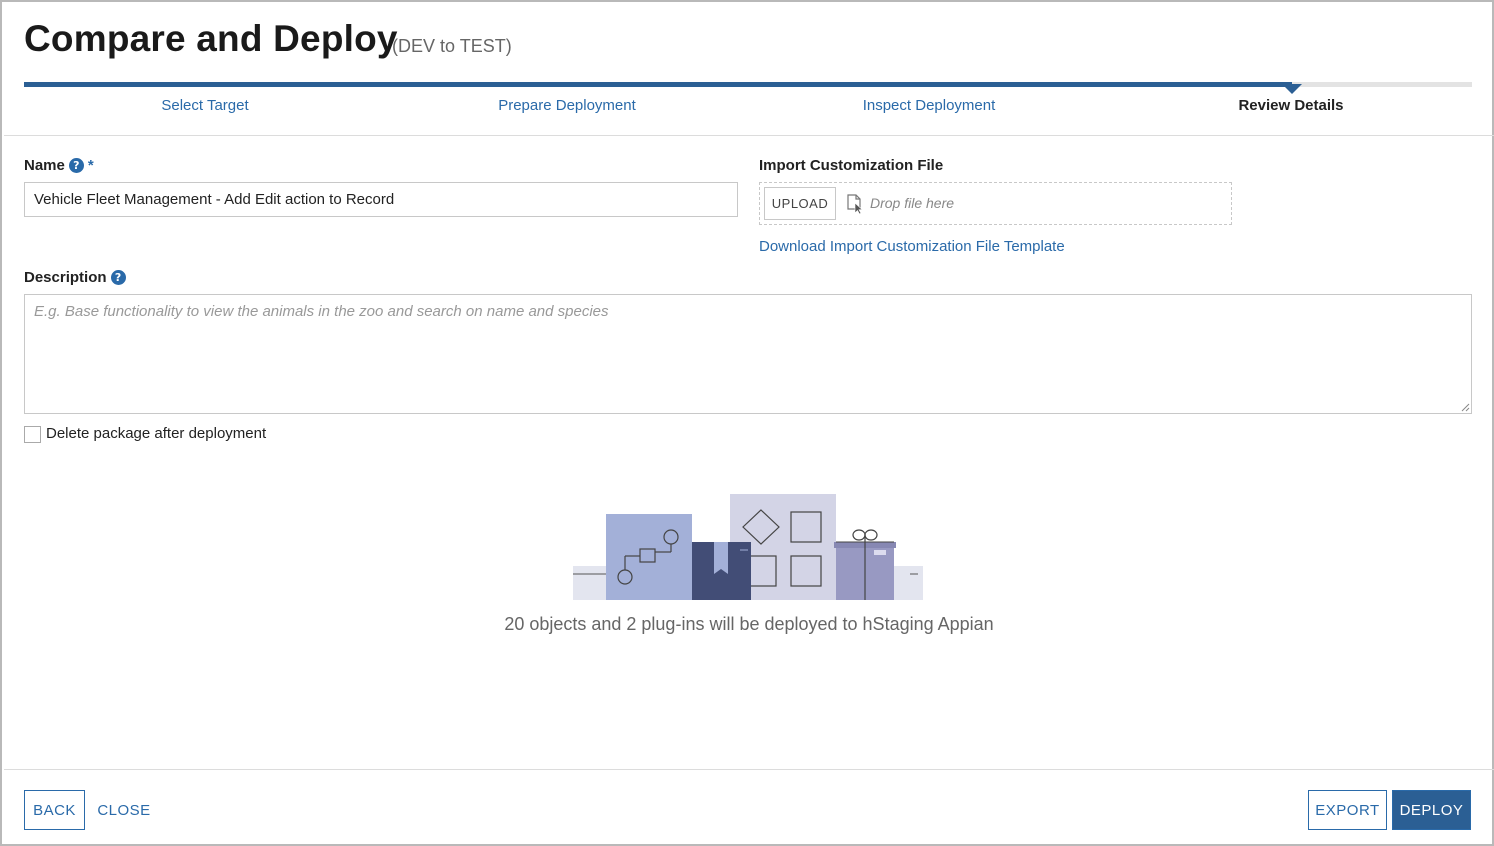 Image resolution: width=1494 pixels, height=846 pixels. Describe the element at coordinates (118, 277) in the screenshot. I see `description-help-icon: ?` at that location.